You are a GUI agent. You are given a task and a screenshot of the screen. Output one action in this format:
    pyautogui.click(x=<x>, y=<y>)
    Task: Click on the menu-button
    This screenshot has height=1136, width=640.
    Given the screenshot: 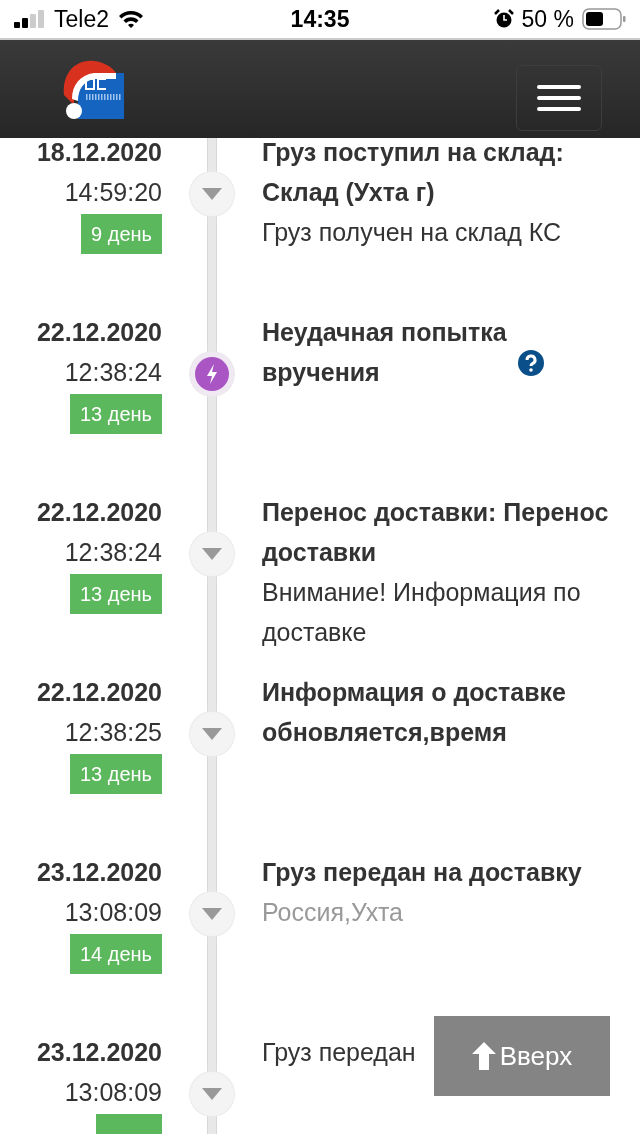 What is the action you would take?
    pyautogui.click(x=559, y=98)
    